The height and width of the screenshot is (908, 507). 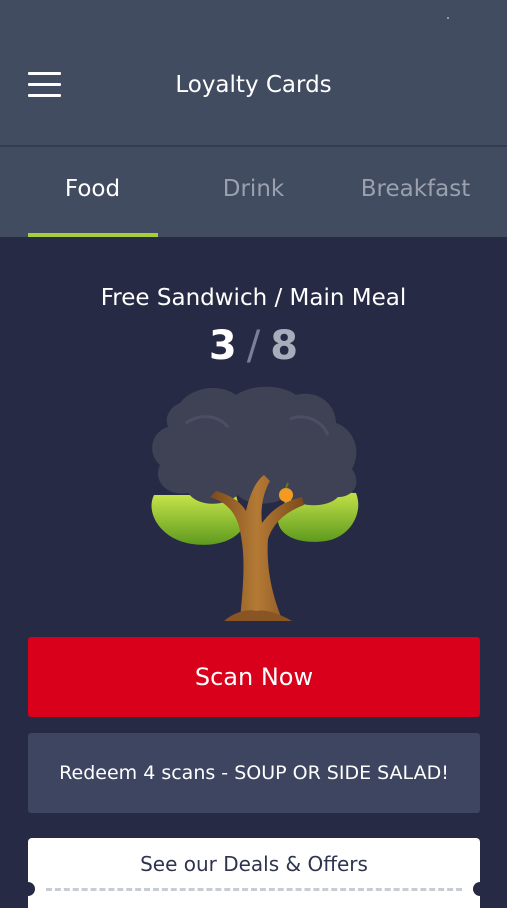 I want to click on deals-offers-label: See our Deals & Offers, so click(x=254, y=864).